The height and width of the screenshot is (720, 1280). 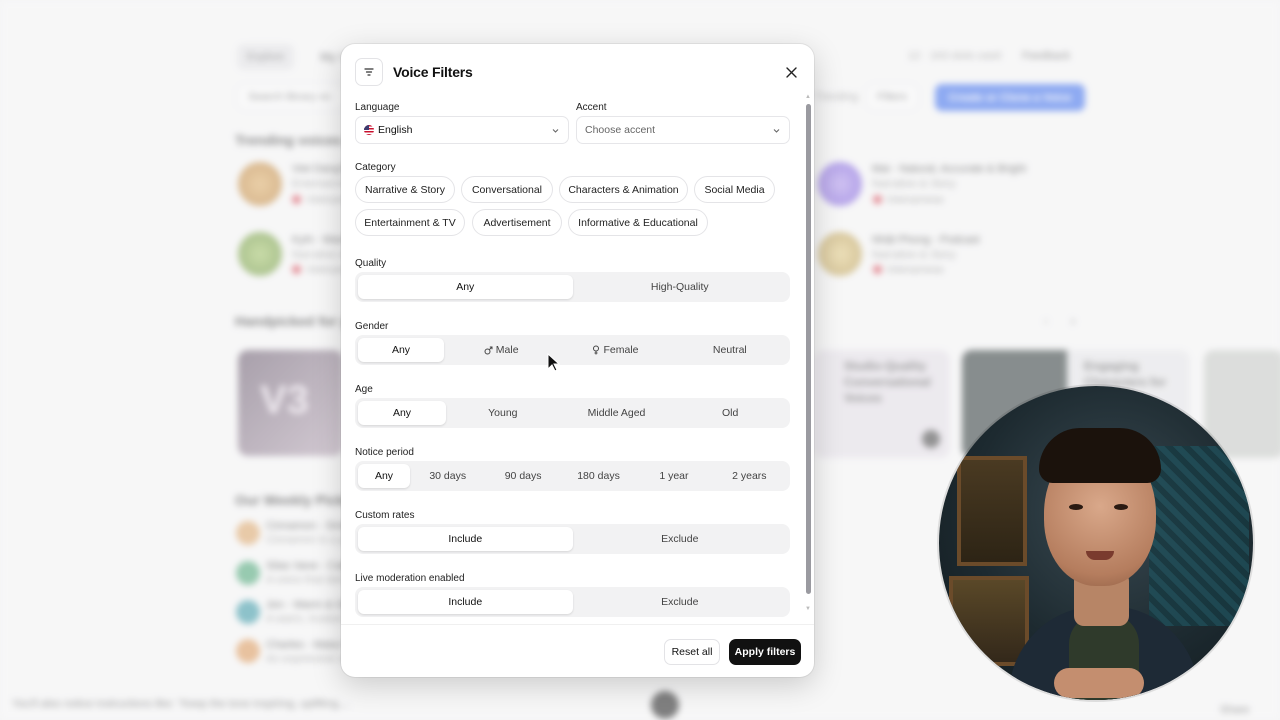 What do you see at coordinates (402, 413) in the screenshot?
I see `age-option-any: Any` at bounding box center [402, 413].